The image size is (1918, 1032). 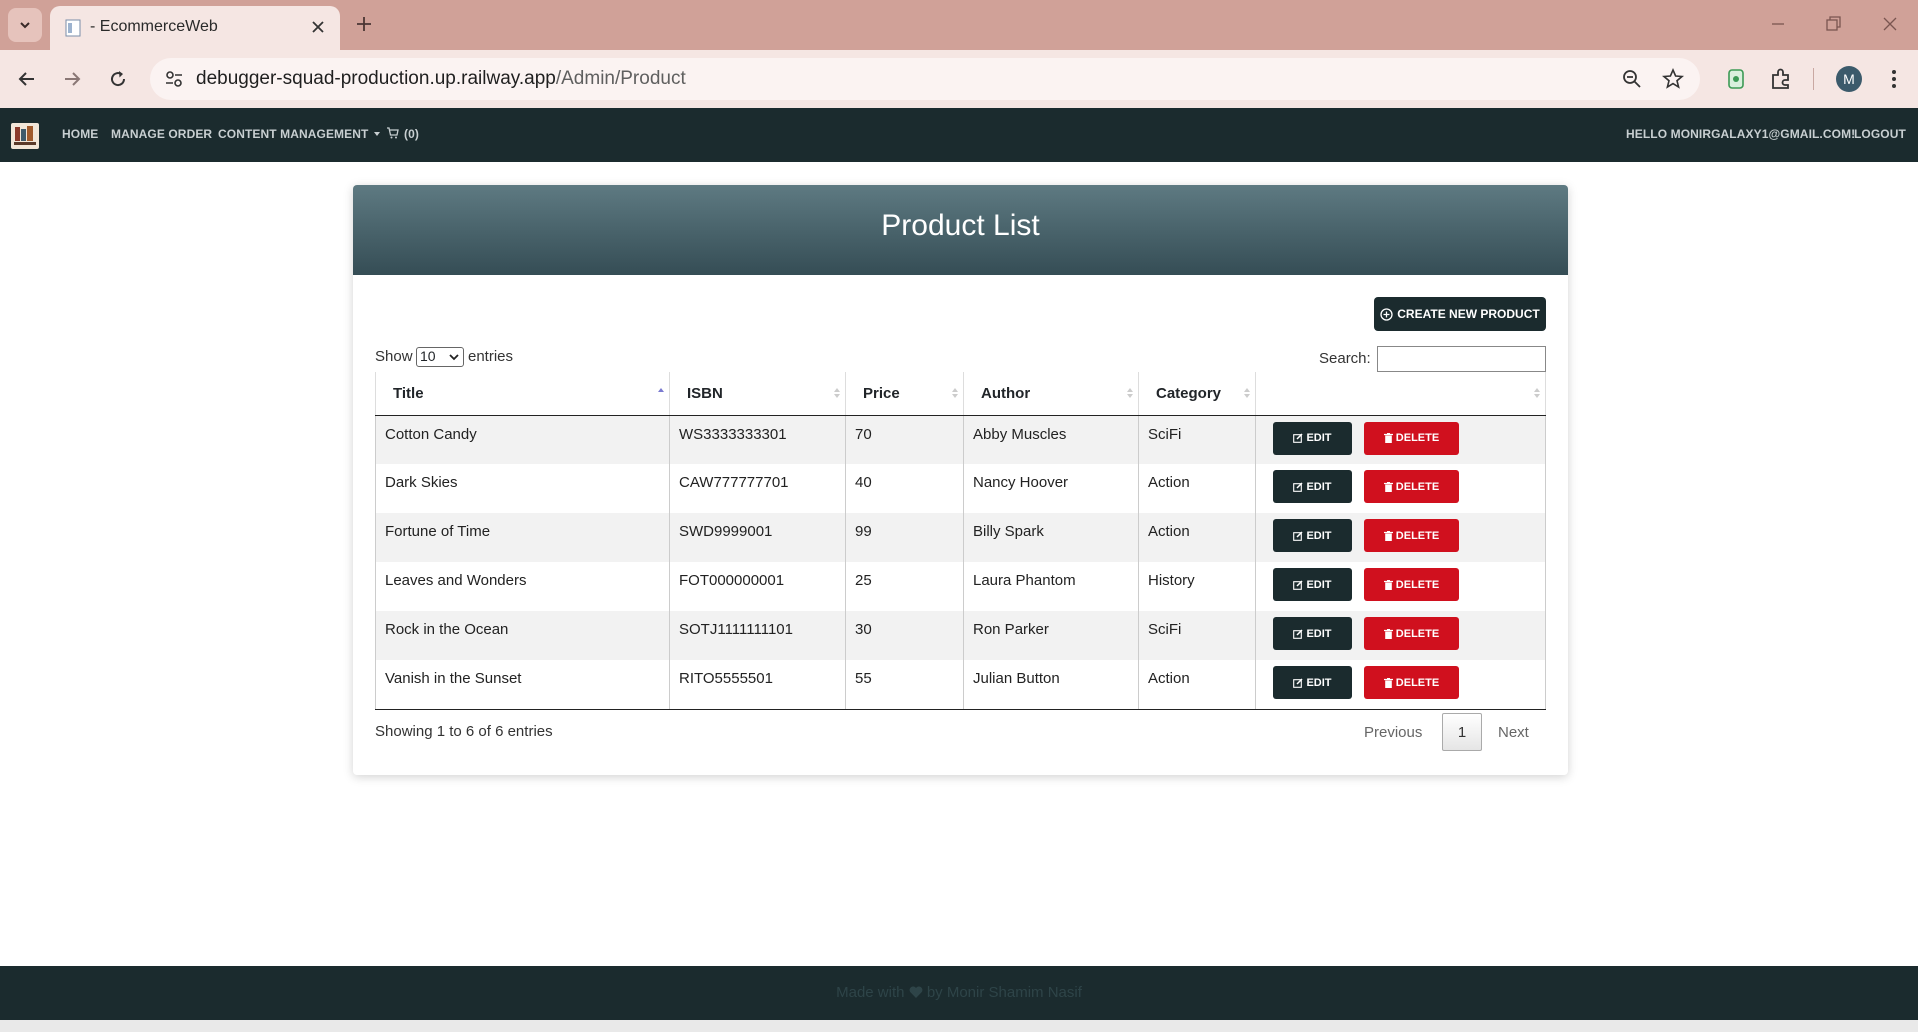 I want to click on column-header-isbn: ISBN, so click(x=757, y=394).